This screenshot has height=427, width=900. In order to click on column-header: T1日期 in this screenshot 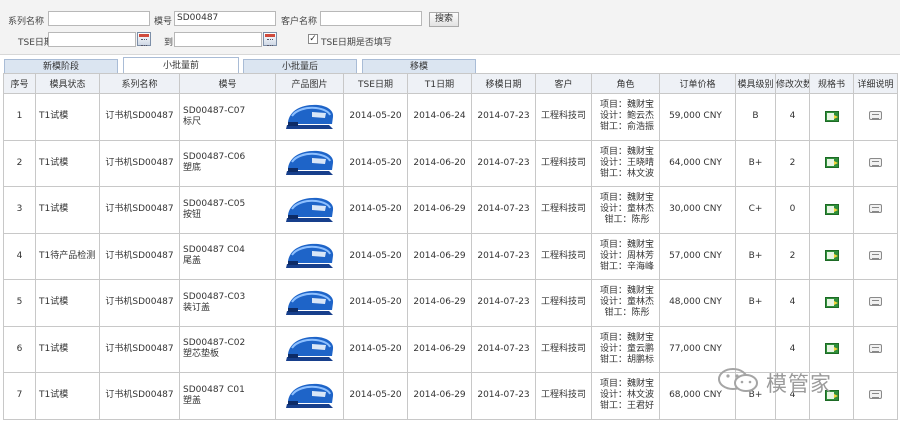, I will do `click(439, 83)`.